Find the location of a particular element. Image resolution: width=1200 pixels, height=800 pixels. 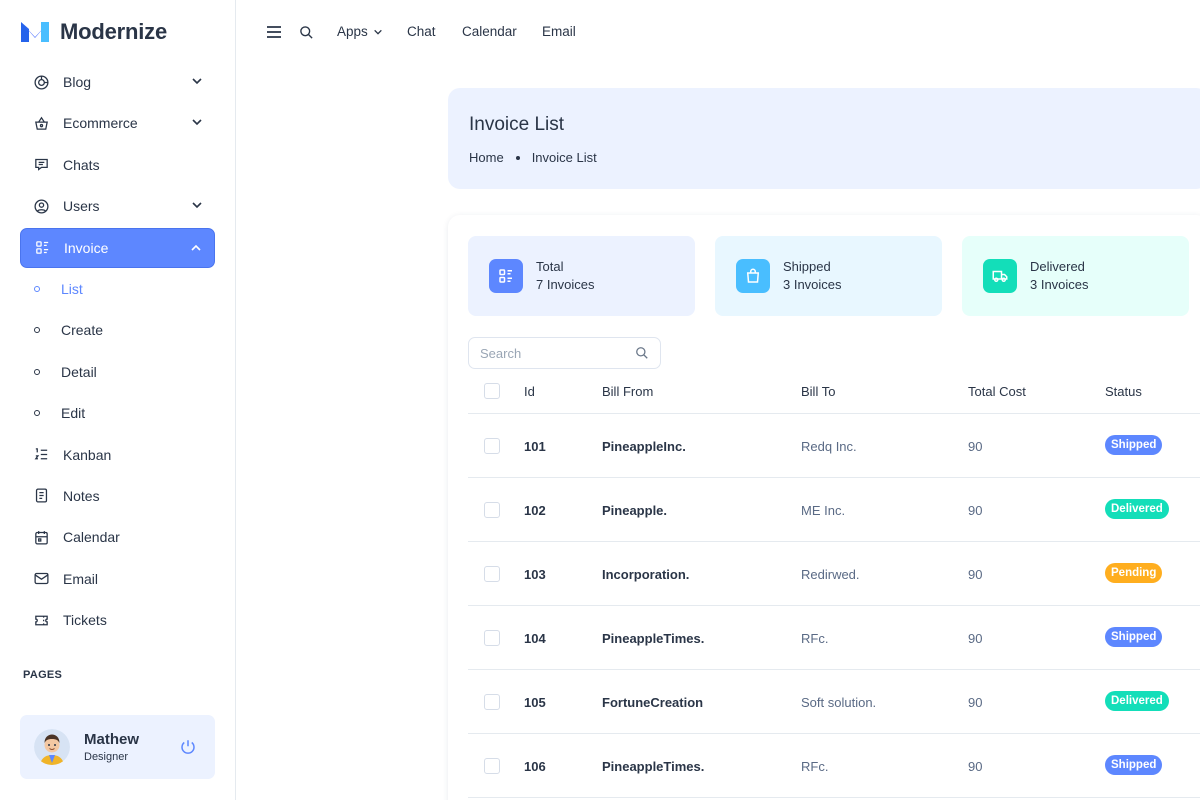

stat-total: Total 7 Invoices is located at coordinates (581, 276).